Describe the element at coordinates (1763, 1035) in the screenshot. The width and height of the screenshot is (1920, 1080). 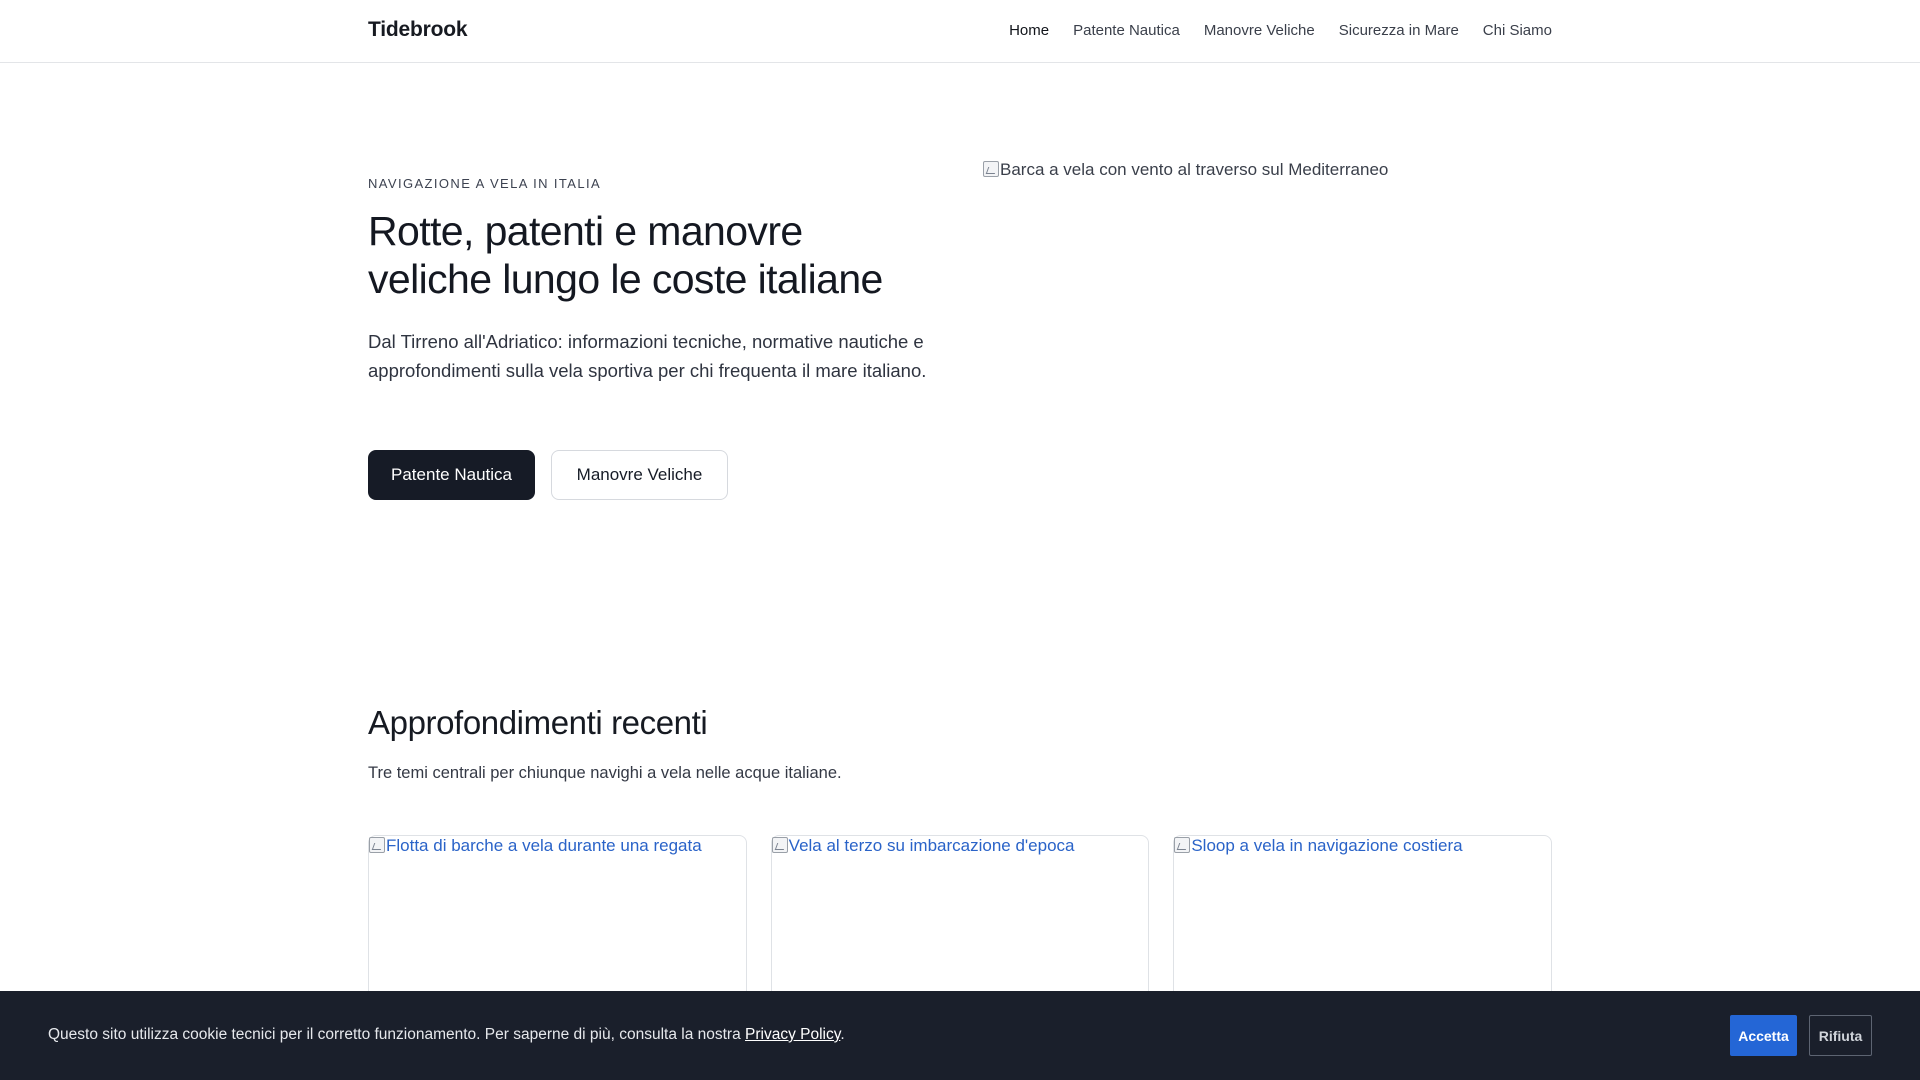
I see `accept-cookies-button: Accetta` at that location.